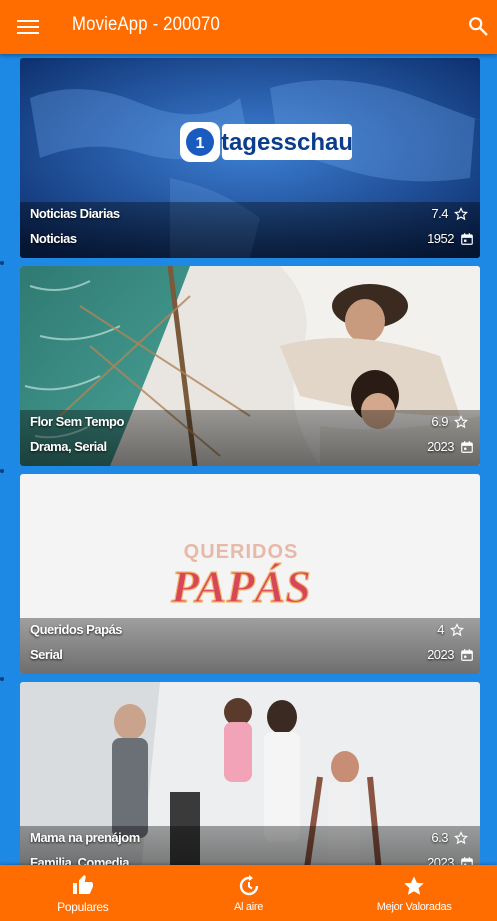 This screenshot has width=497, height=921. I want to click on rating-value: 6.3, so click(439, 837).